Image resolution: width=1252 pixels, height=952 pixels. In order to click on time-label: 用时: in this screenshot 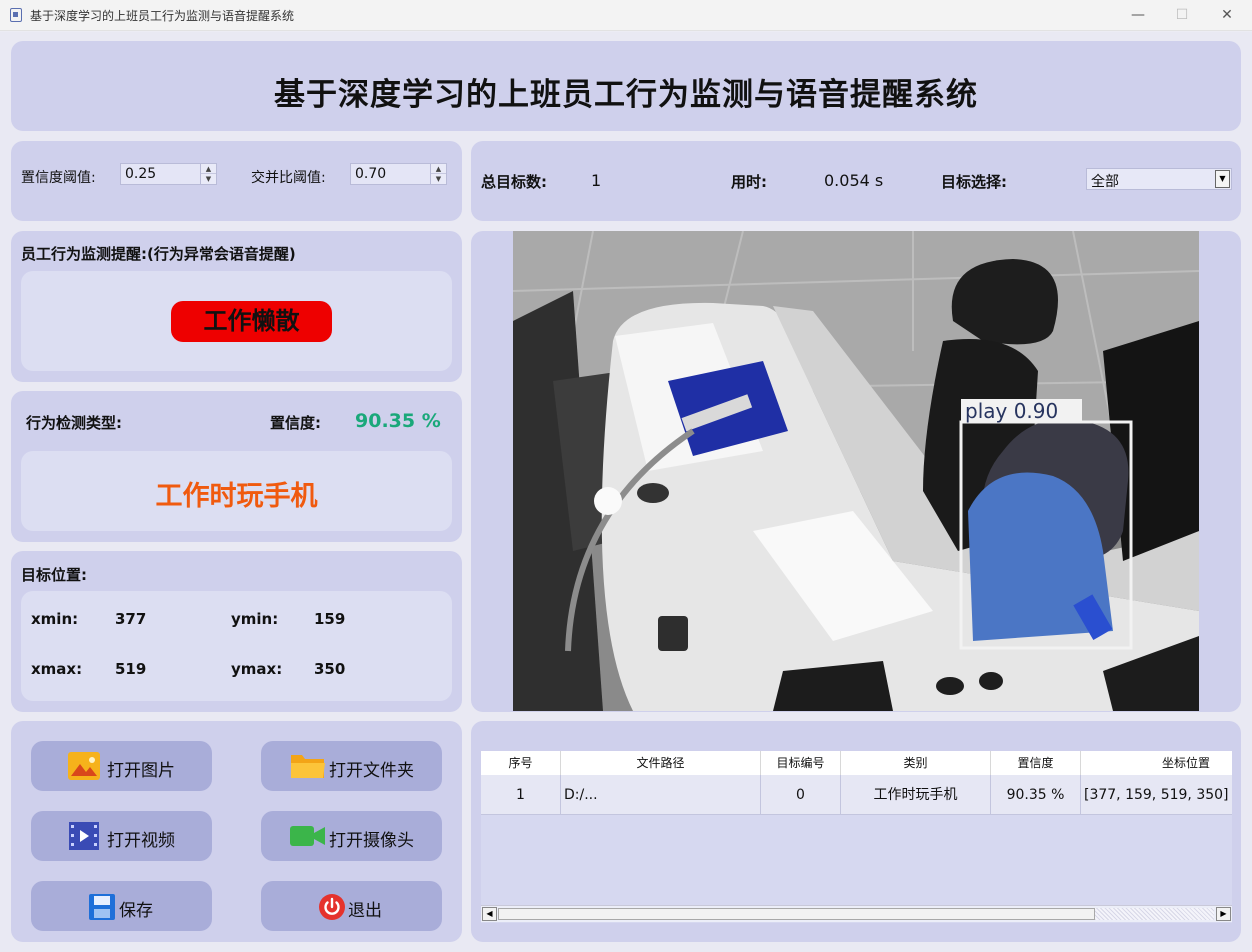, I will do `click(749, 182)`.